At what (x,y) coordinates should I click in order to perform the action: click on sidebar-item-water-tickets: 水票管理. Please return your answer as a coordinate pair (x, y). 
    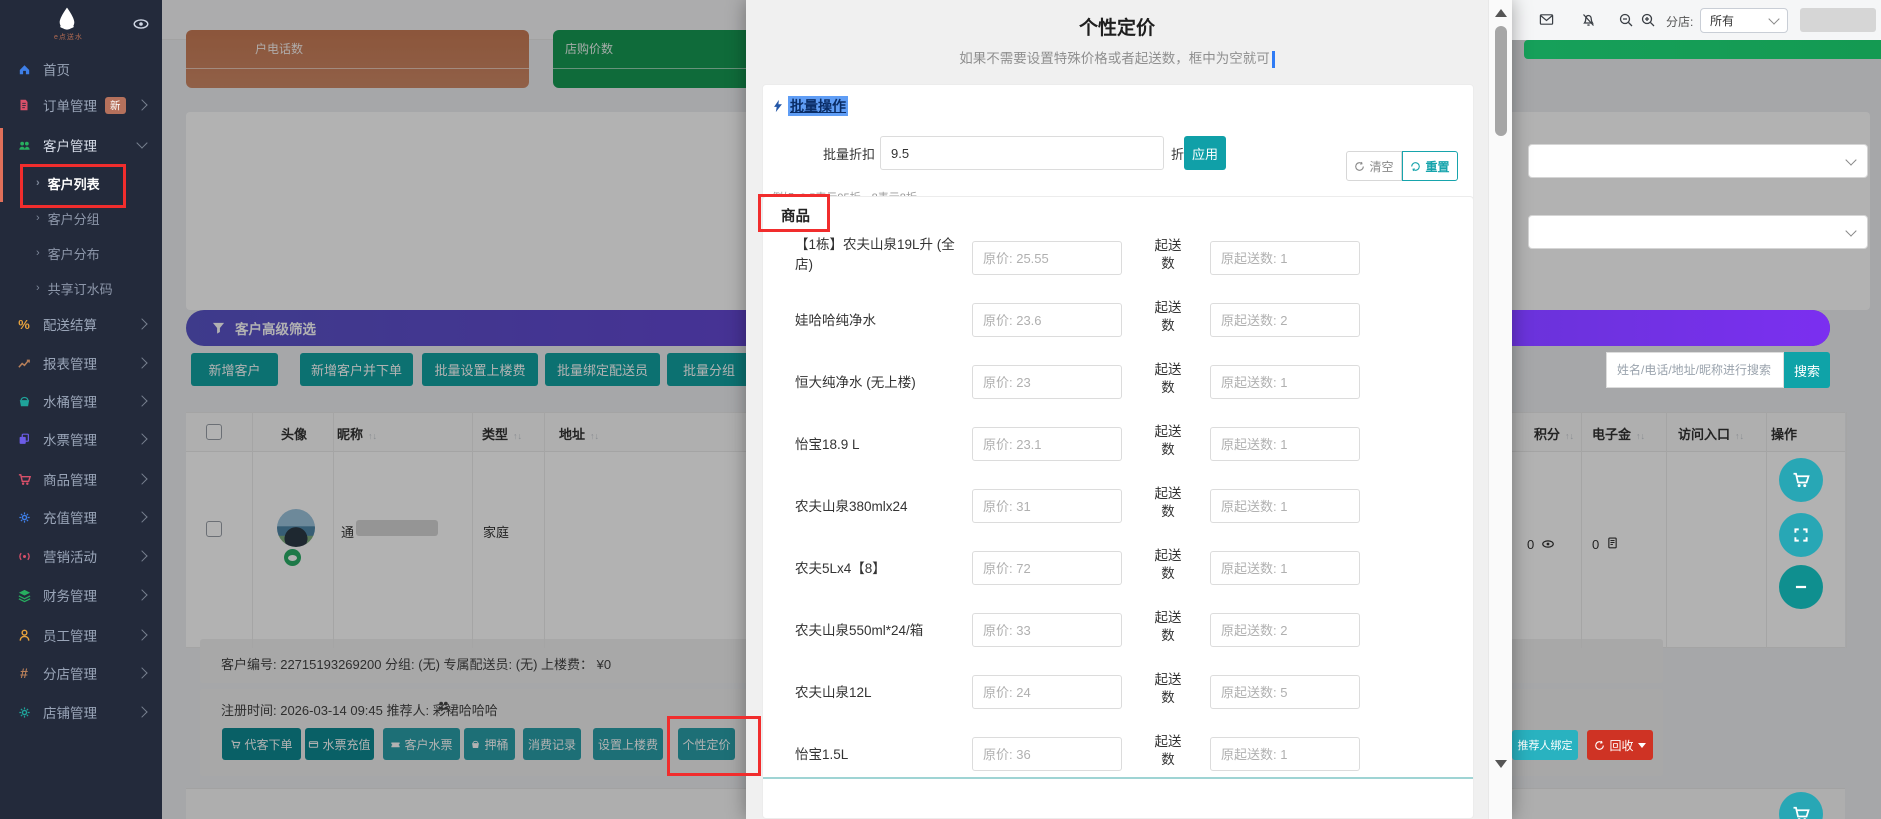
    Looking at the image, I should click on (81, 439).